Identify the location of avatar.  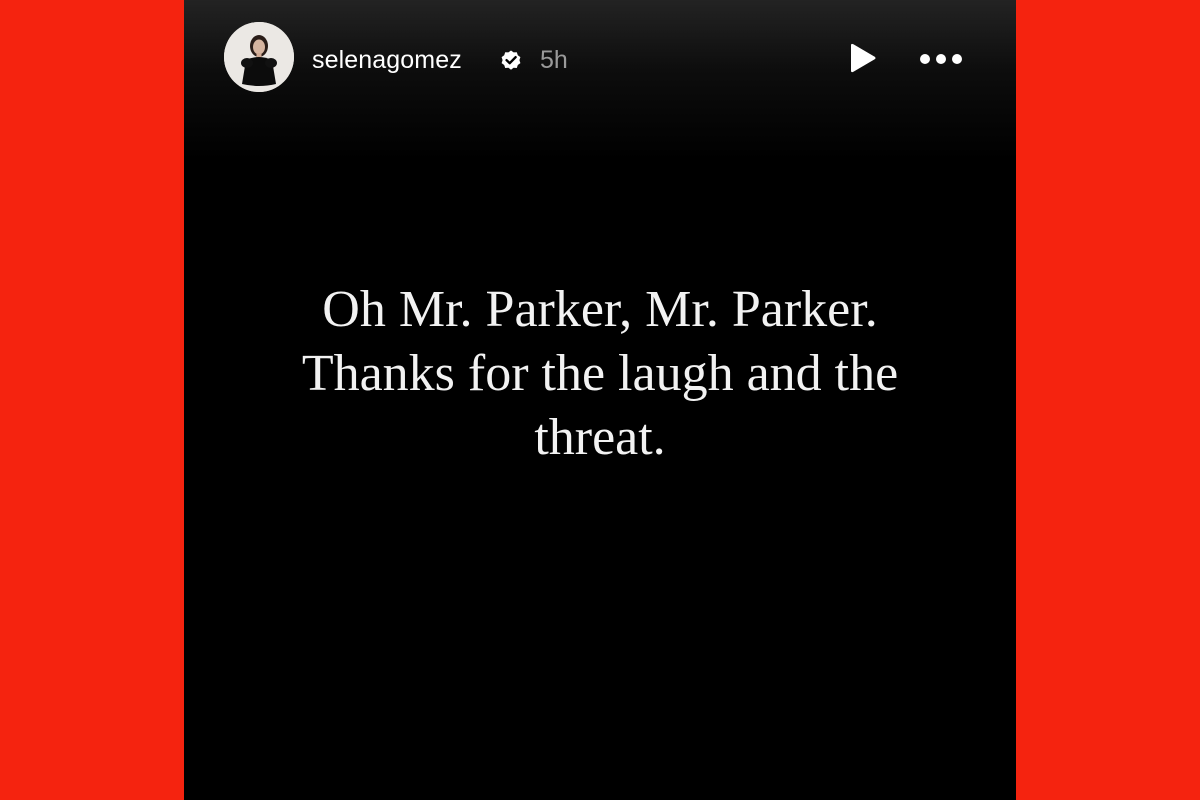
(259, 57).